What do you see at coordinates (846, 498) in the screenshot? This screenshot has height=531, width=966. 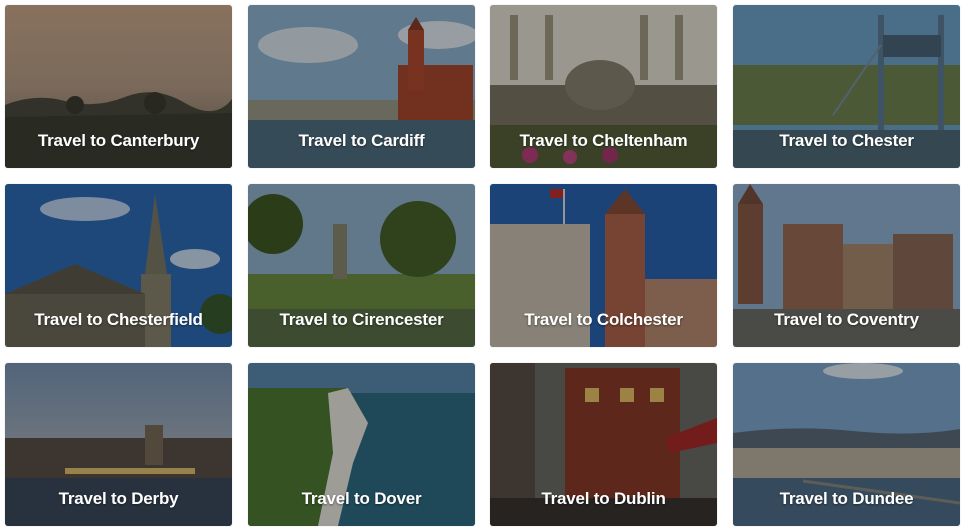 I see `destination-label: Travel to Dundee` at bounding box center [846, 498].